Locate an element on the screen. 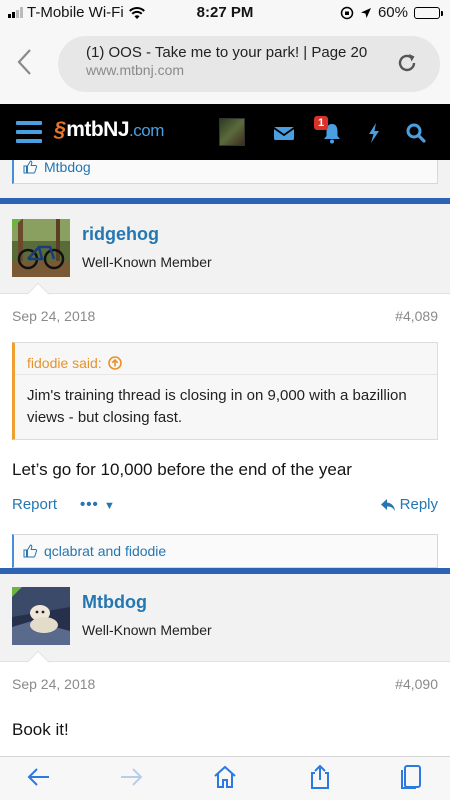 This screenshot has height=800, width=450. inbox-icon is located at coordinates (284, 133).